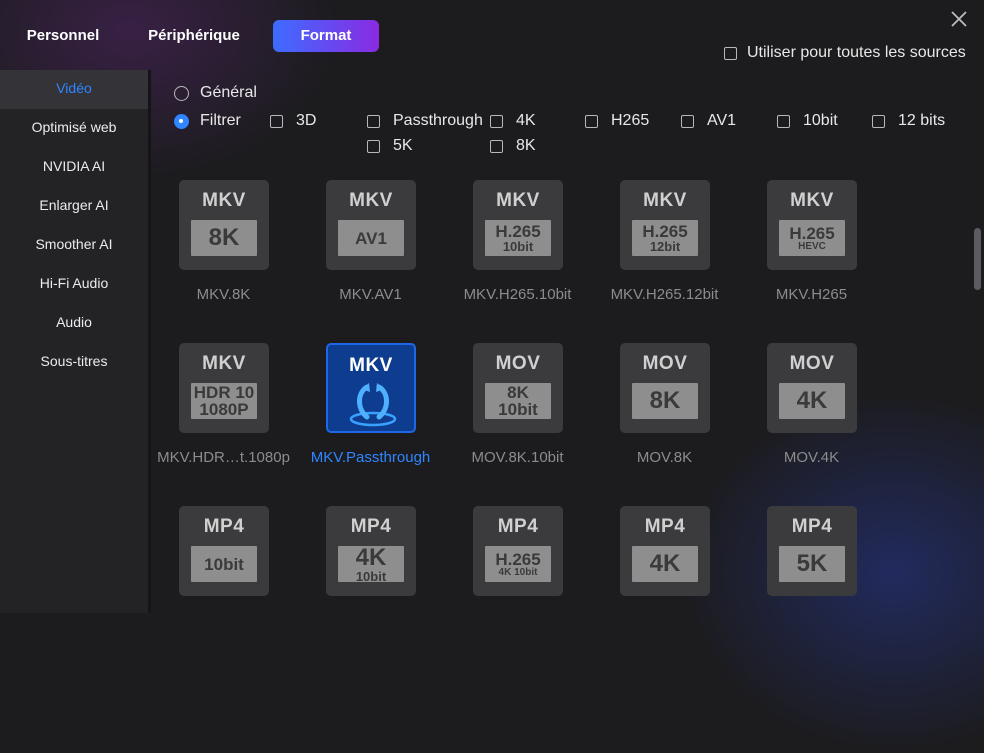 Image resolution: width=984 pixels, height=753 pixels. What do you see at coordinates (373, 146) in the screenshot?
I see `filter-5k-checkbox` at bounding box center [373, 146].